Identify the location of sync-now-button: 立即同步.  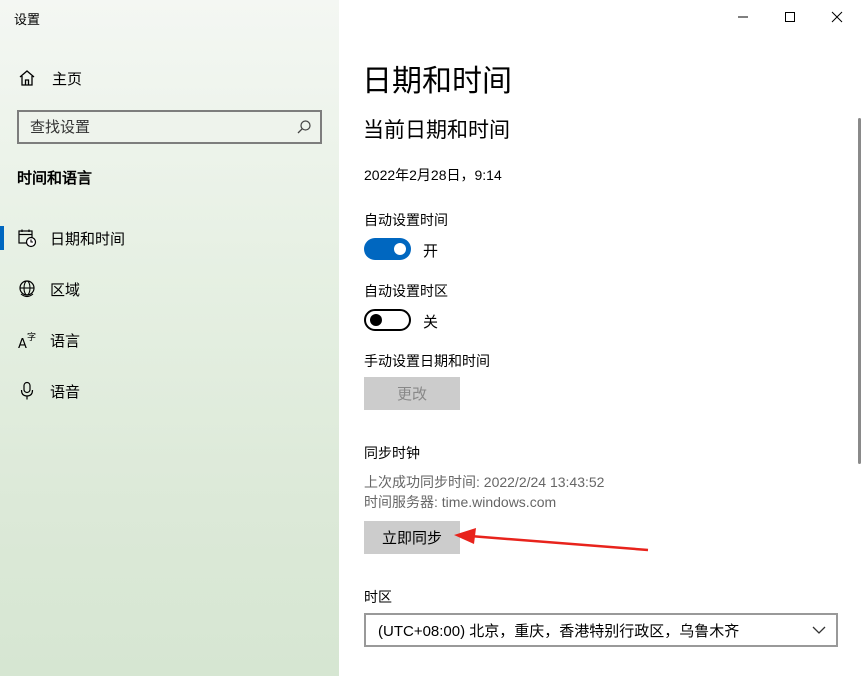
(412, 537).